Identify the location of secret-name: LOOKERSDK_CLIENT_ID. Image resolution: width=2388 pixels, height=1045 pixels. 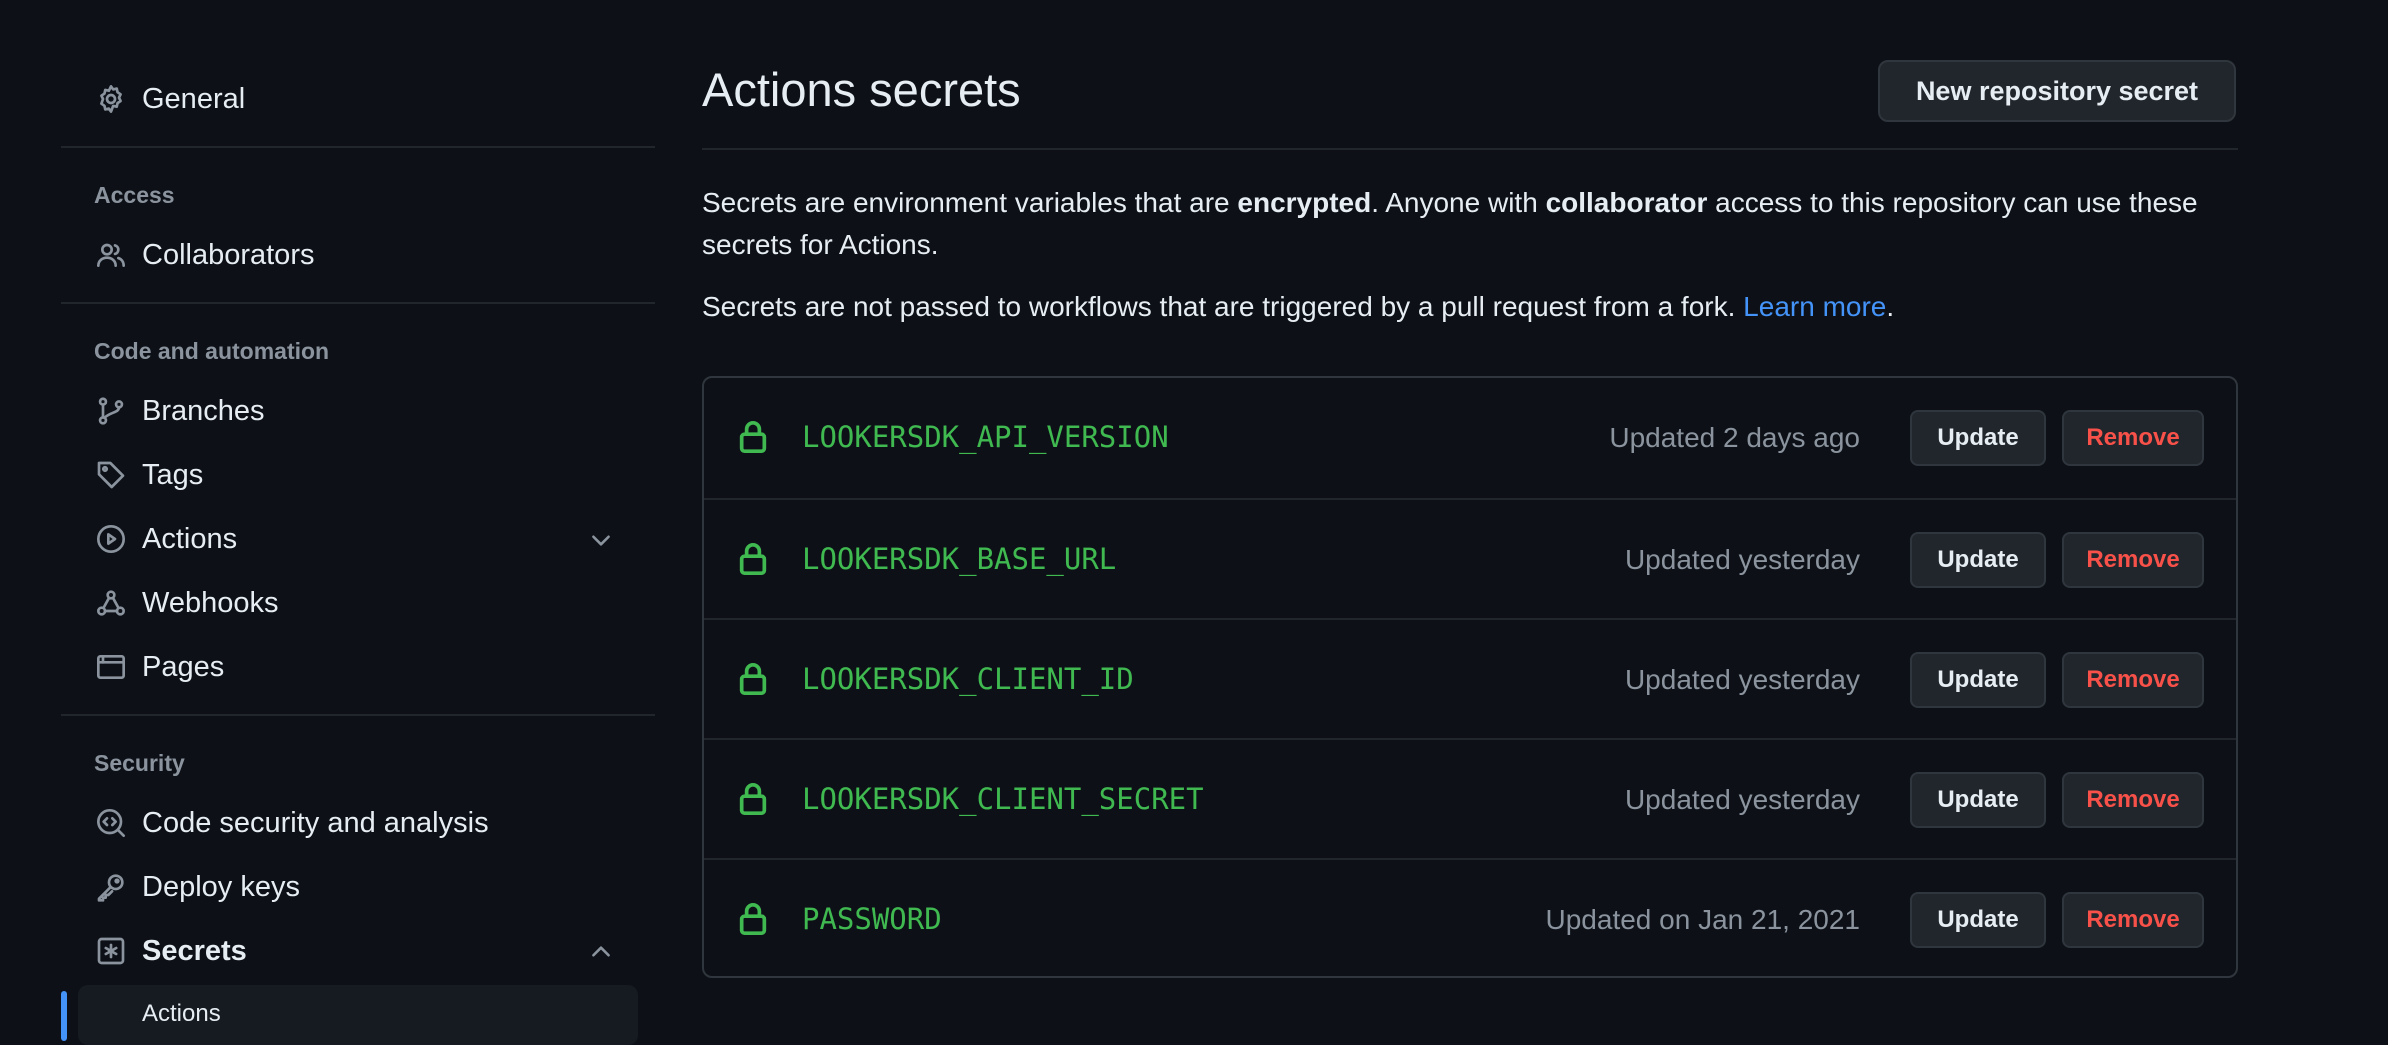
(968, 679).